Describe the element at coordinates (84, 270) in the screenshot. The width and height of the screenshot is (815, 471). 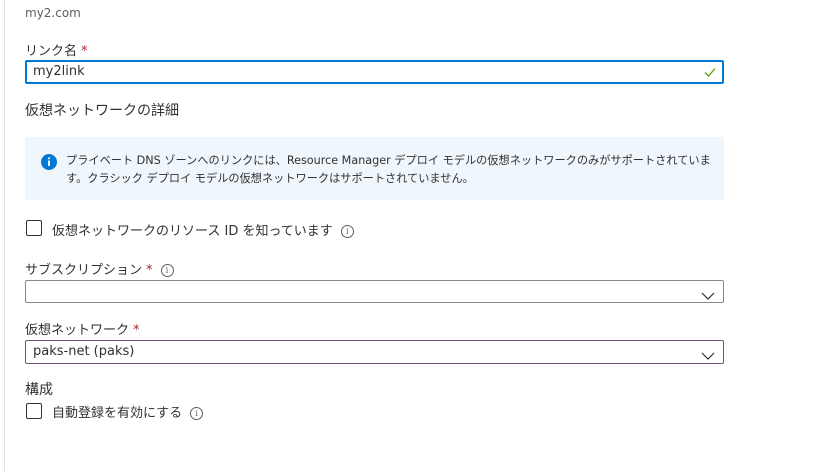
I see `subscription-label-text: サブスクリプション` at that location.